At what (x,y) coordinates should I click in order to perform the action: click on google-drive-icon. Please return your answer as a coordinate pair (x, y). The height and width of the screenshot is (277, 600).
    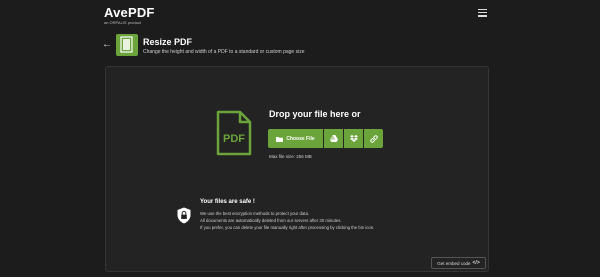
    Looking at the image, I should click on (333, 138).